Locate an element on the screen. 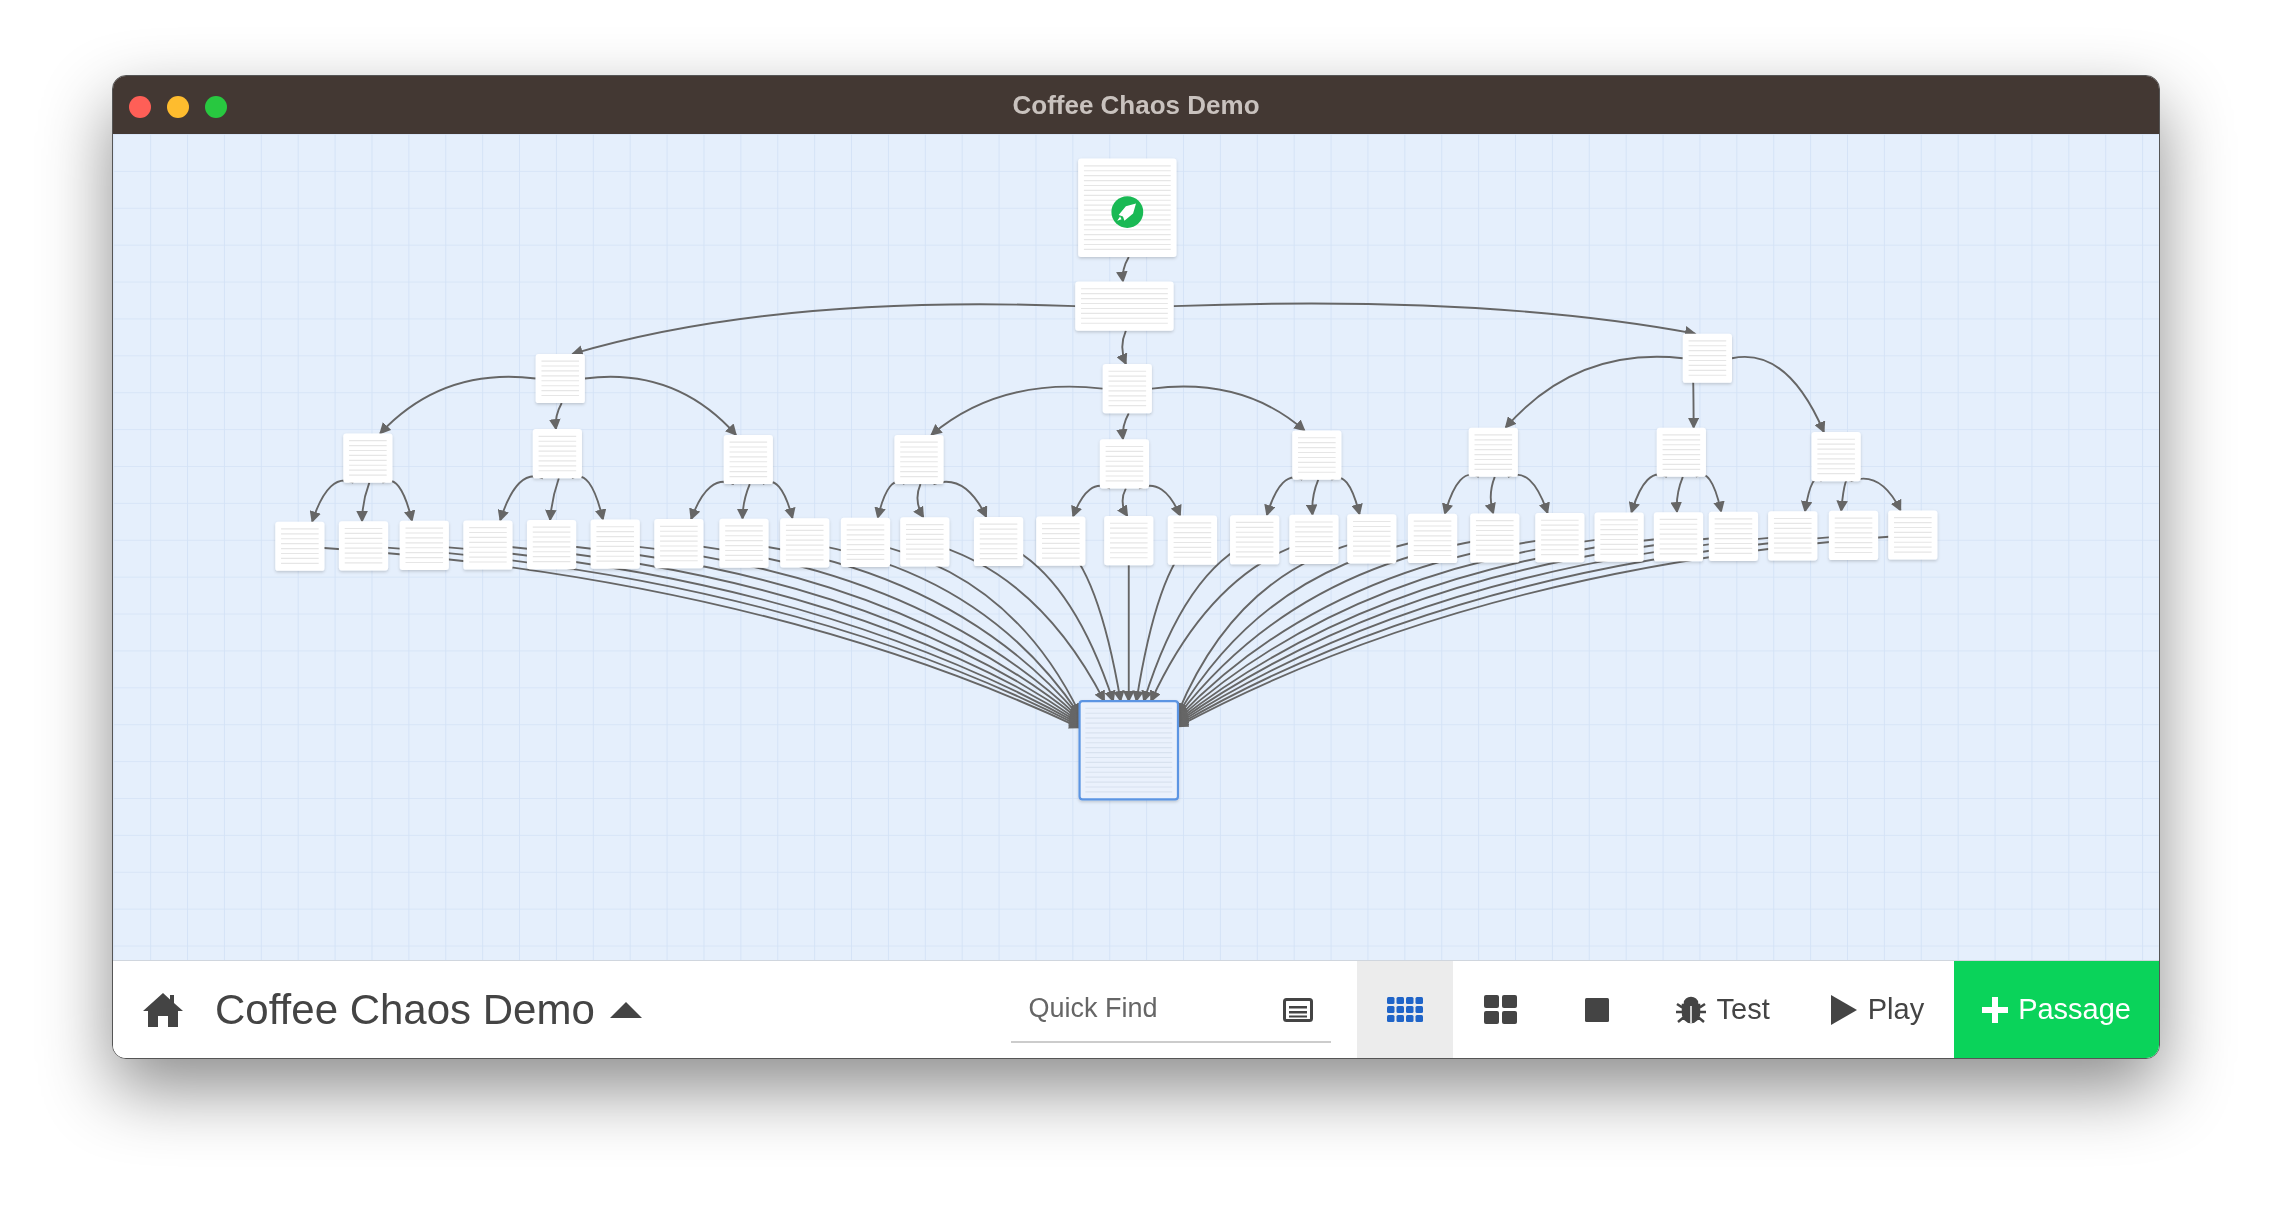  play-button: Play is located at coordinates (1877, 1009).